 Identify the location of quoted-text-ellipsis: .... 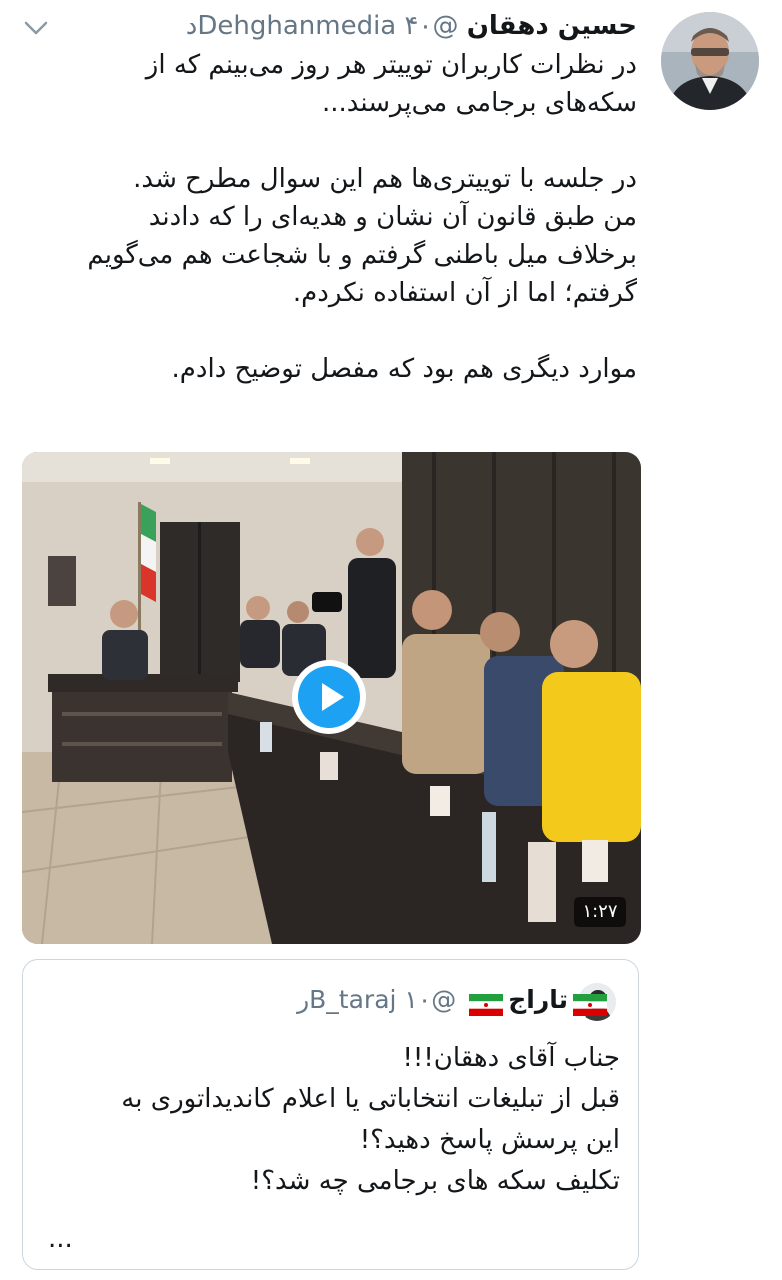
(60, 1239).